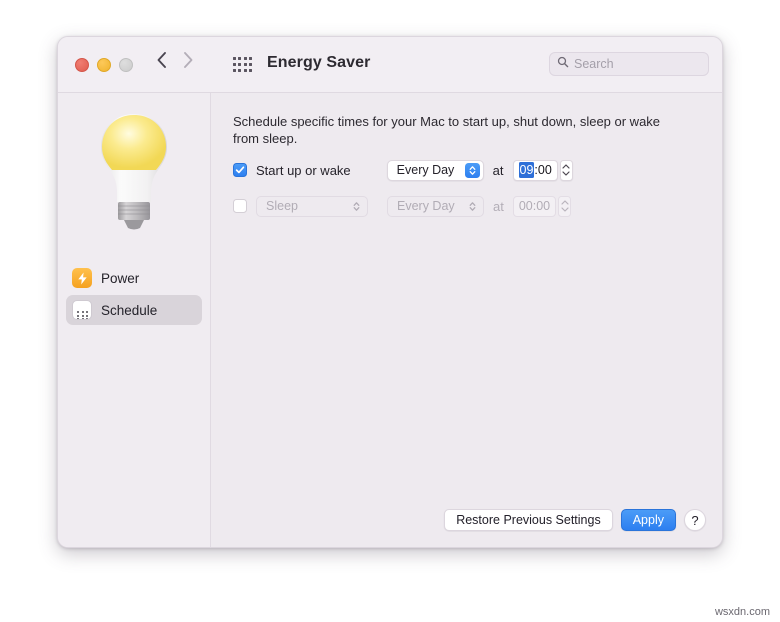  Describe the element at coordinates (565, 206) in the screenshot. I see `sleep-time-stepper` at that location.